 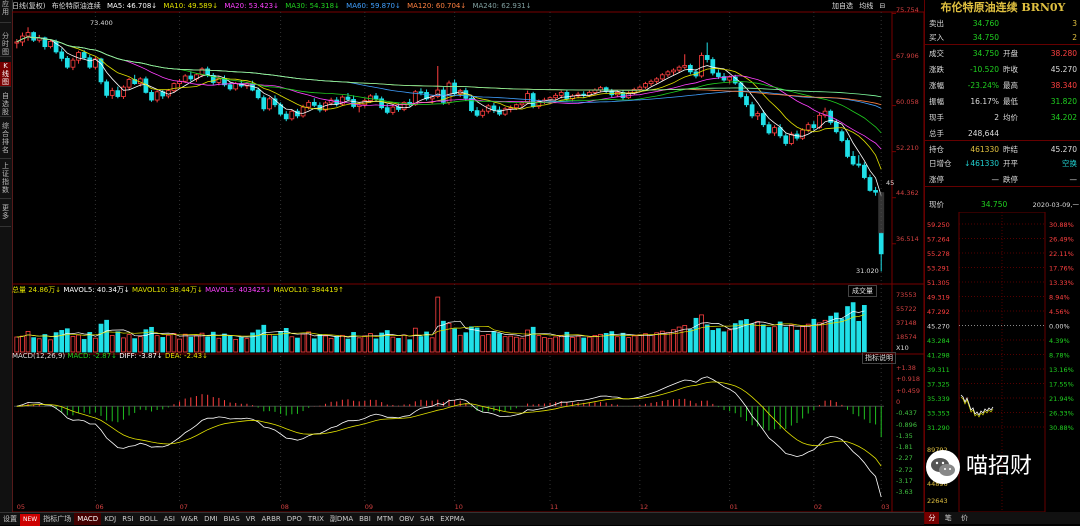 I want to click on mini-pct-label: 13.16%, so click(x=1061, y=370).